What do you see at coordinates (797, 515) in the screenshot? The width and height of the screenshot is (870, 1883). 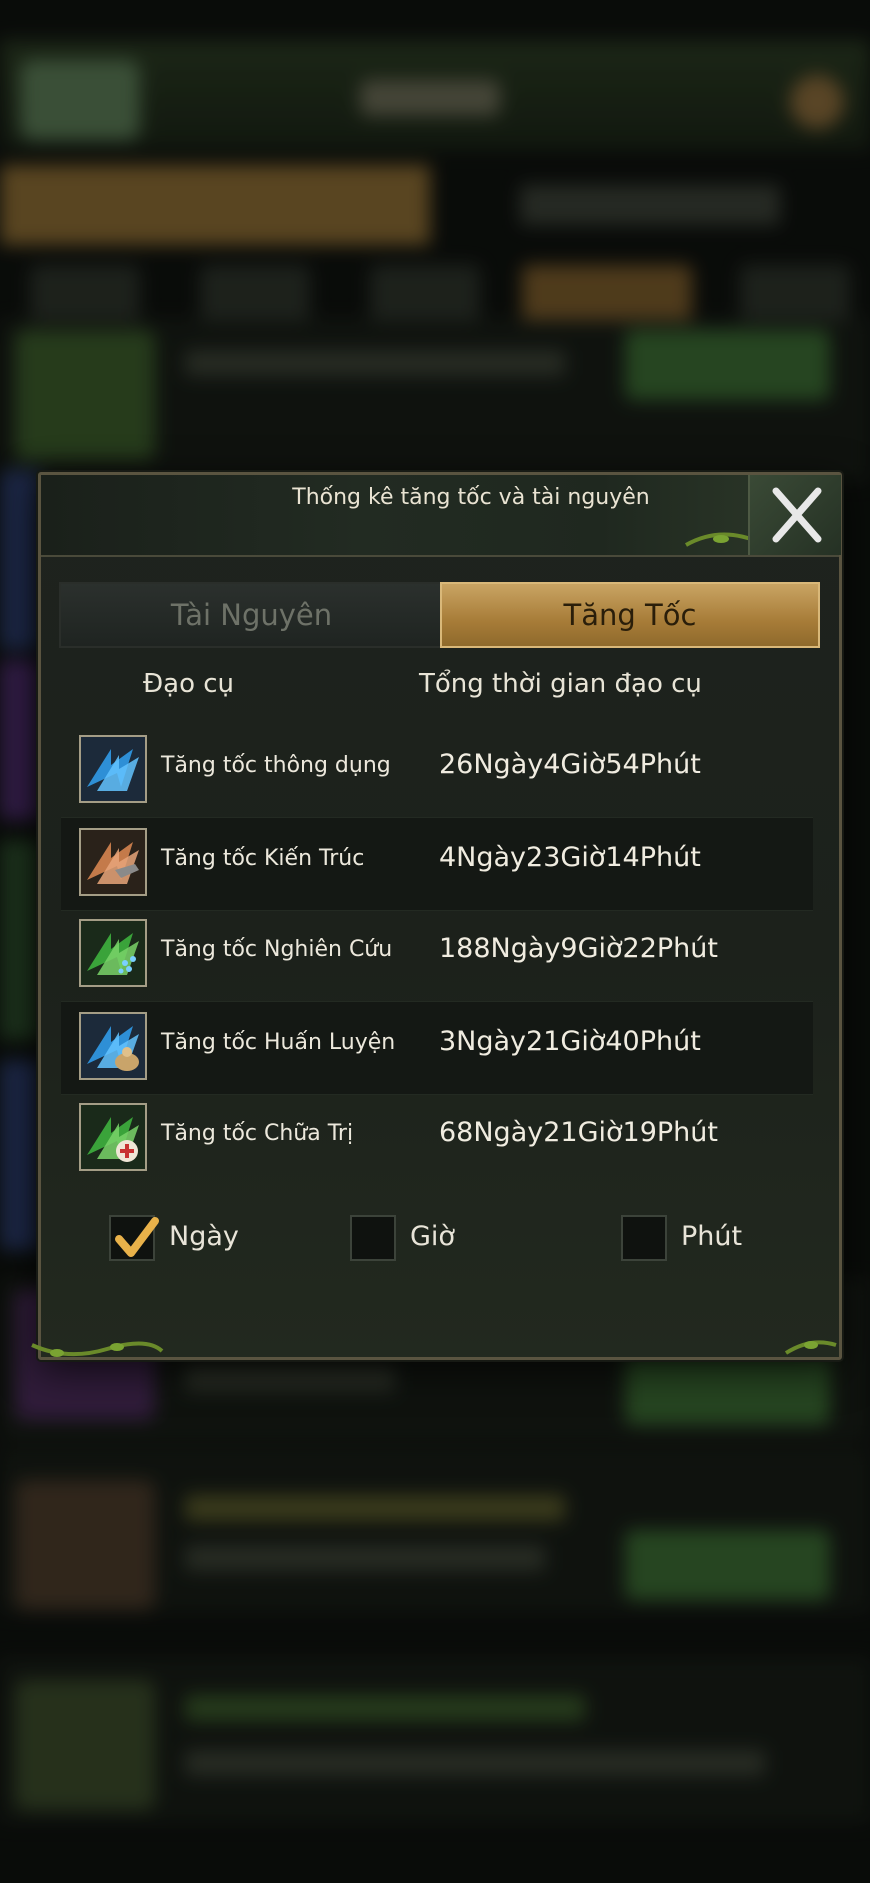 I see `close-x-icon` at bounding box center [797, 515].